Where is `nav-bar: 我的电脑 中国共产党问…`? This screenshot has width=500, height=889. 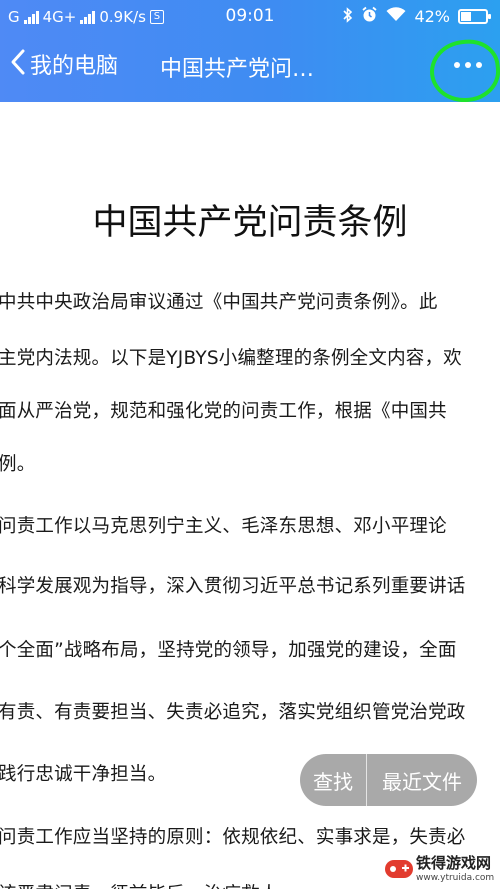
nav-bar: 我的电脑 中国共产党问… is located at coordinates (250, 68).